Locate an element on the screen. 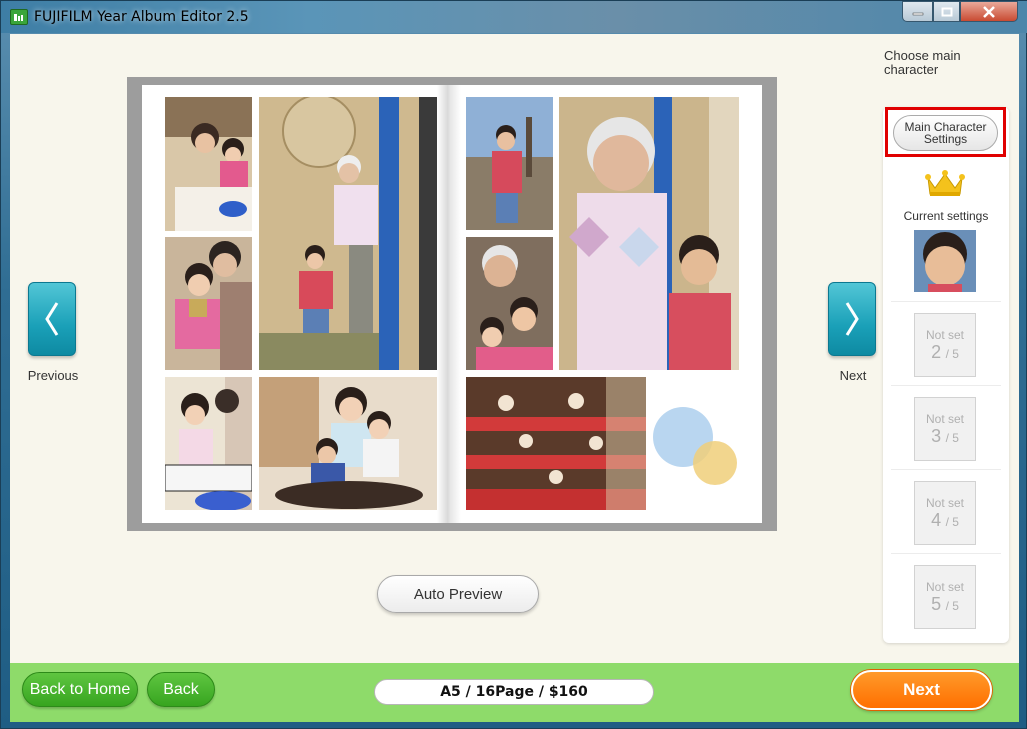 This screenshot has width=1027, height=729. character-slot-4: Not set 4 / 5 is located at coordinates (945, 513).